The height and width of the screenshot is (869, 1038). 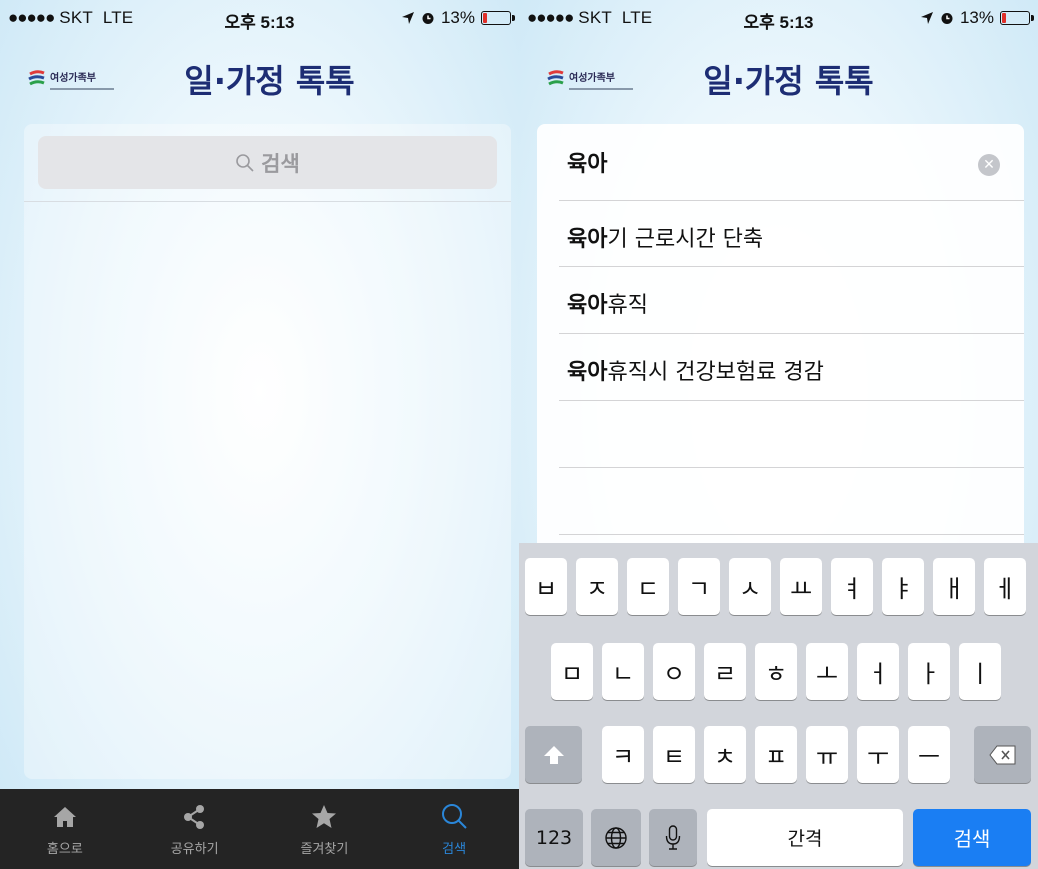 What do you see at coordinates (572, 671) in the screenshot?
I see `key: ㅁ` at bounding box center [572, 671].